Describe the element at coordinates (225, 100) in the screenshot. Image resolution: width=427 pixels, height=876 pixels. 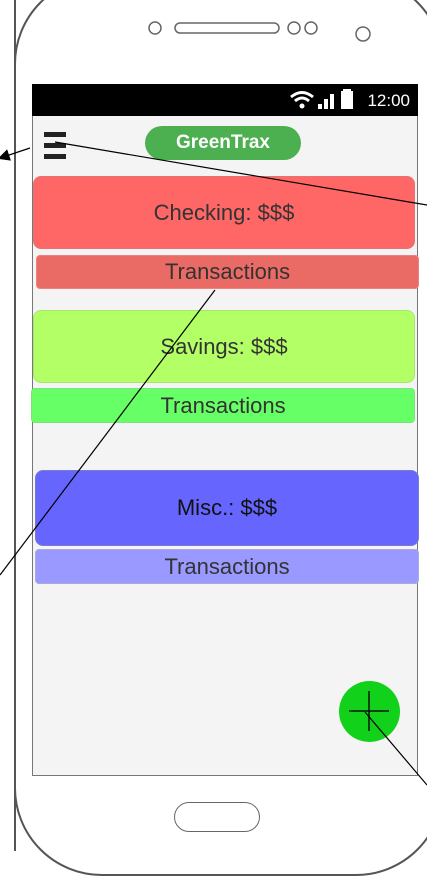
I see `status-bar: 12:00` at that location.